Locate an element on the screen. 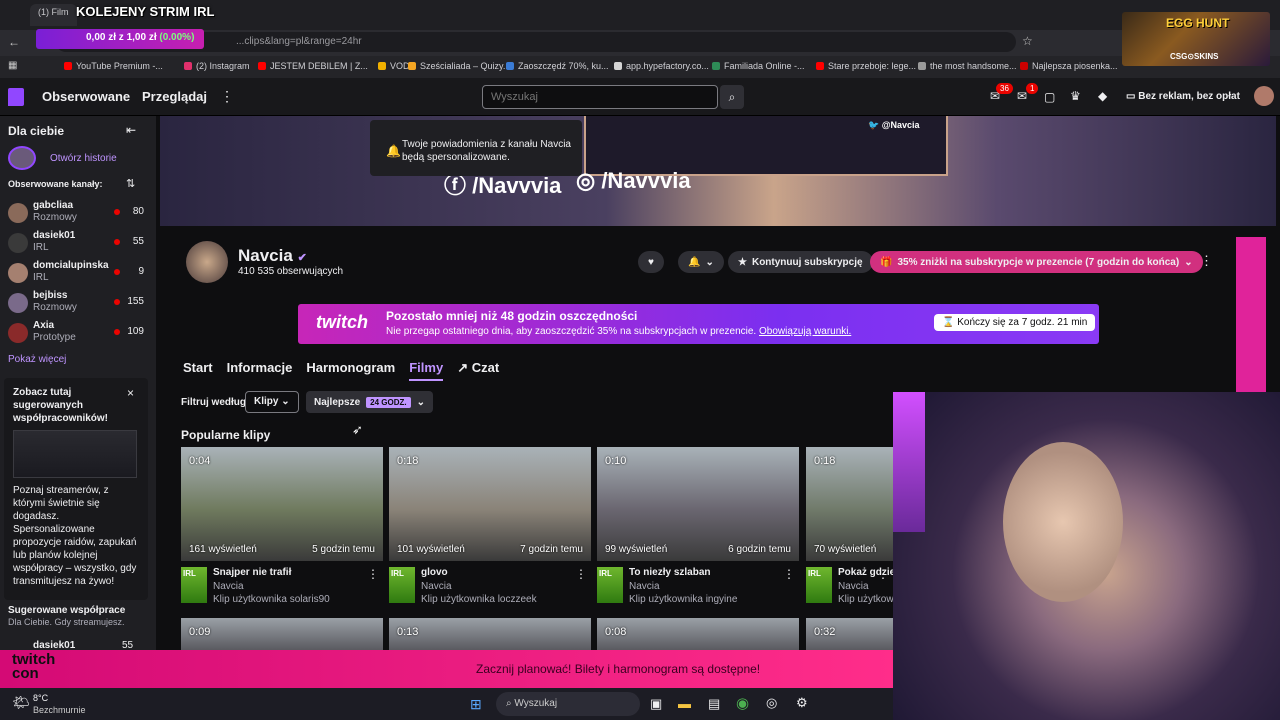 The height and width of the screenshot is (720, 1280). bell-icon: 🔔 is located at coordinates (393, 151).